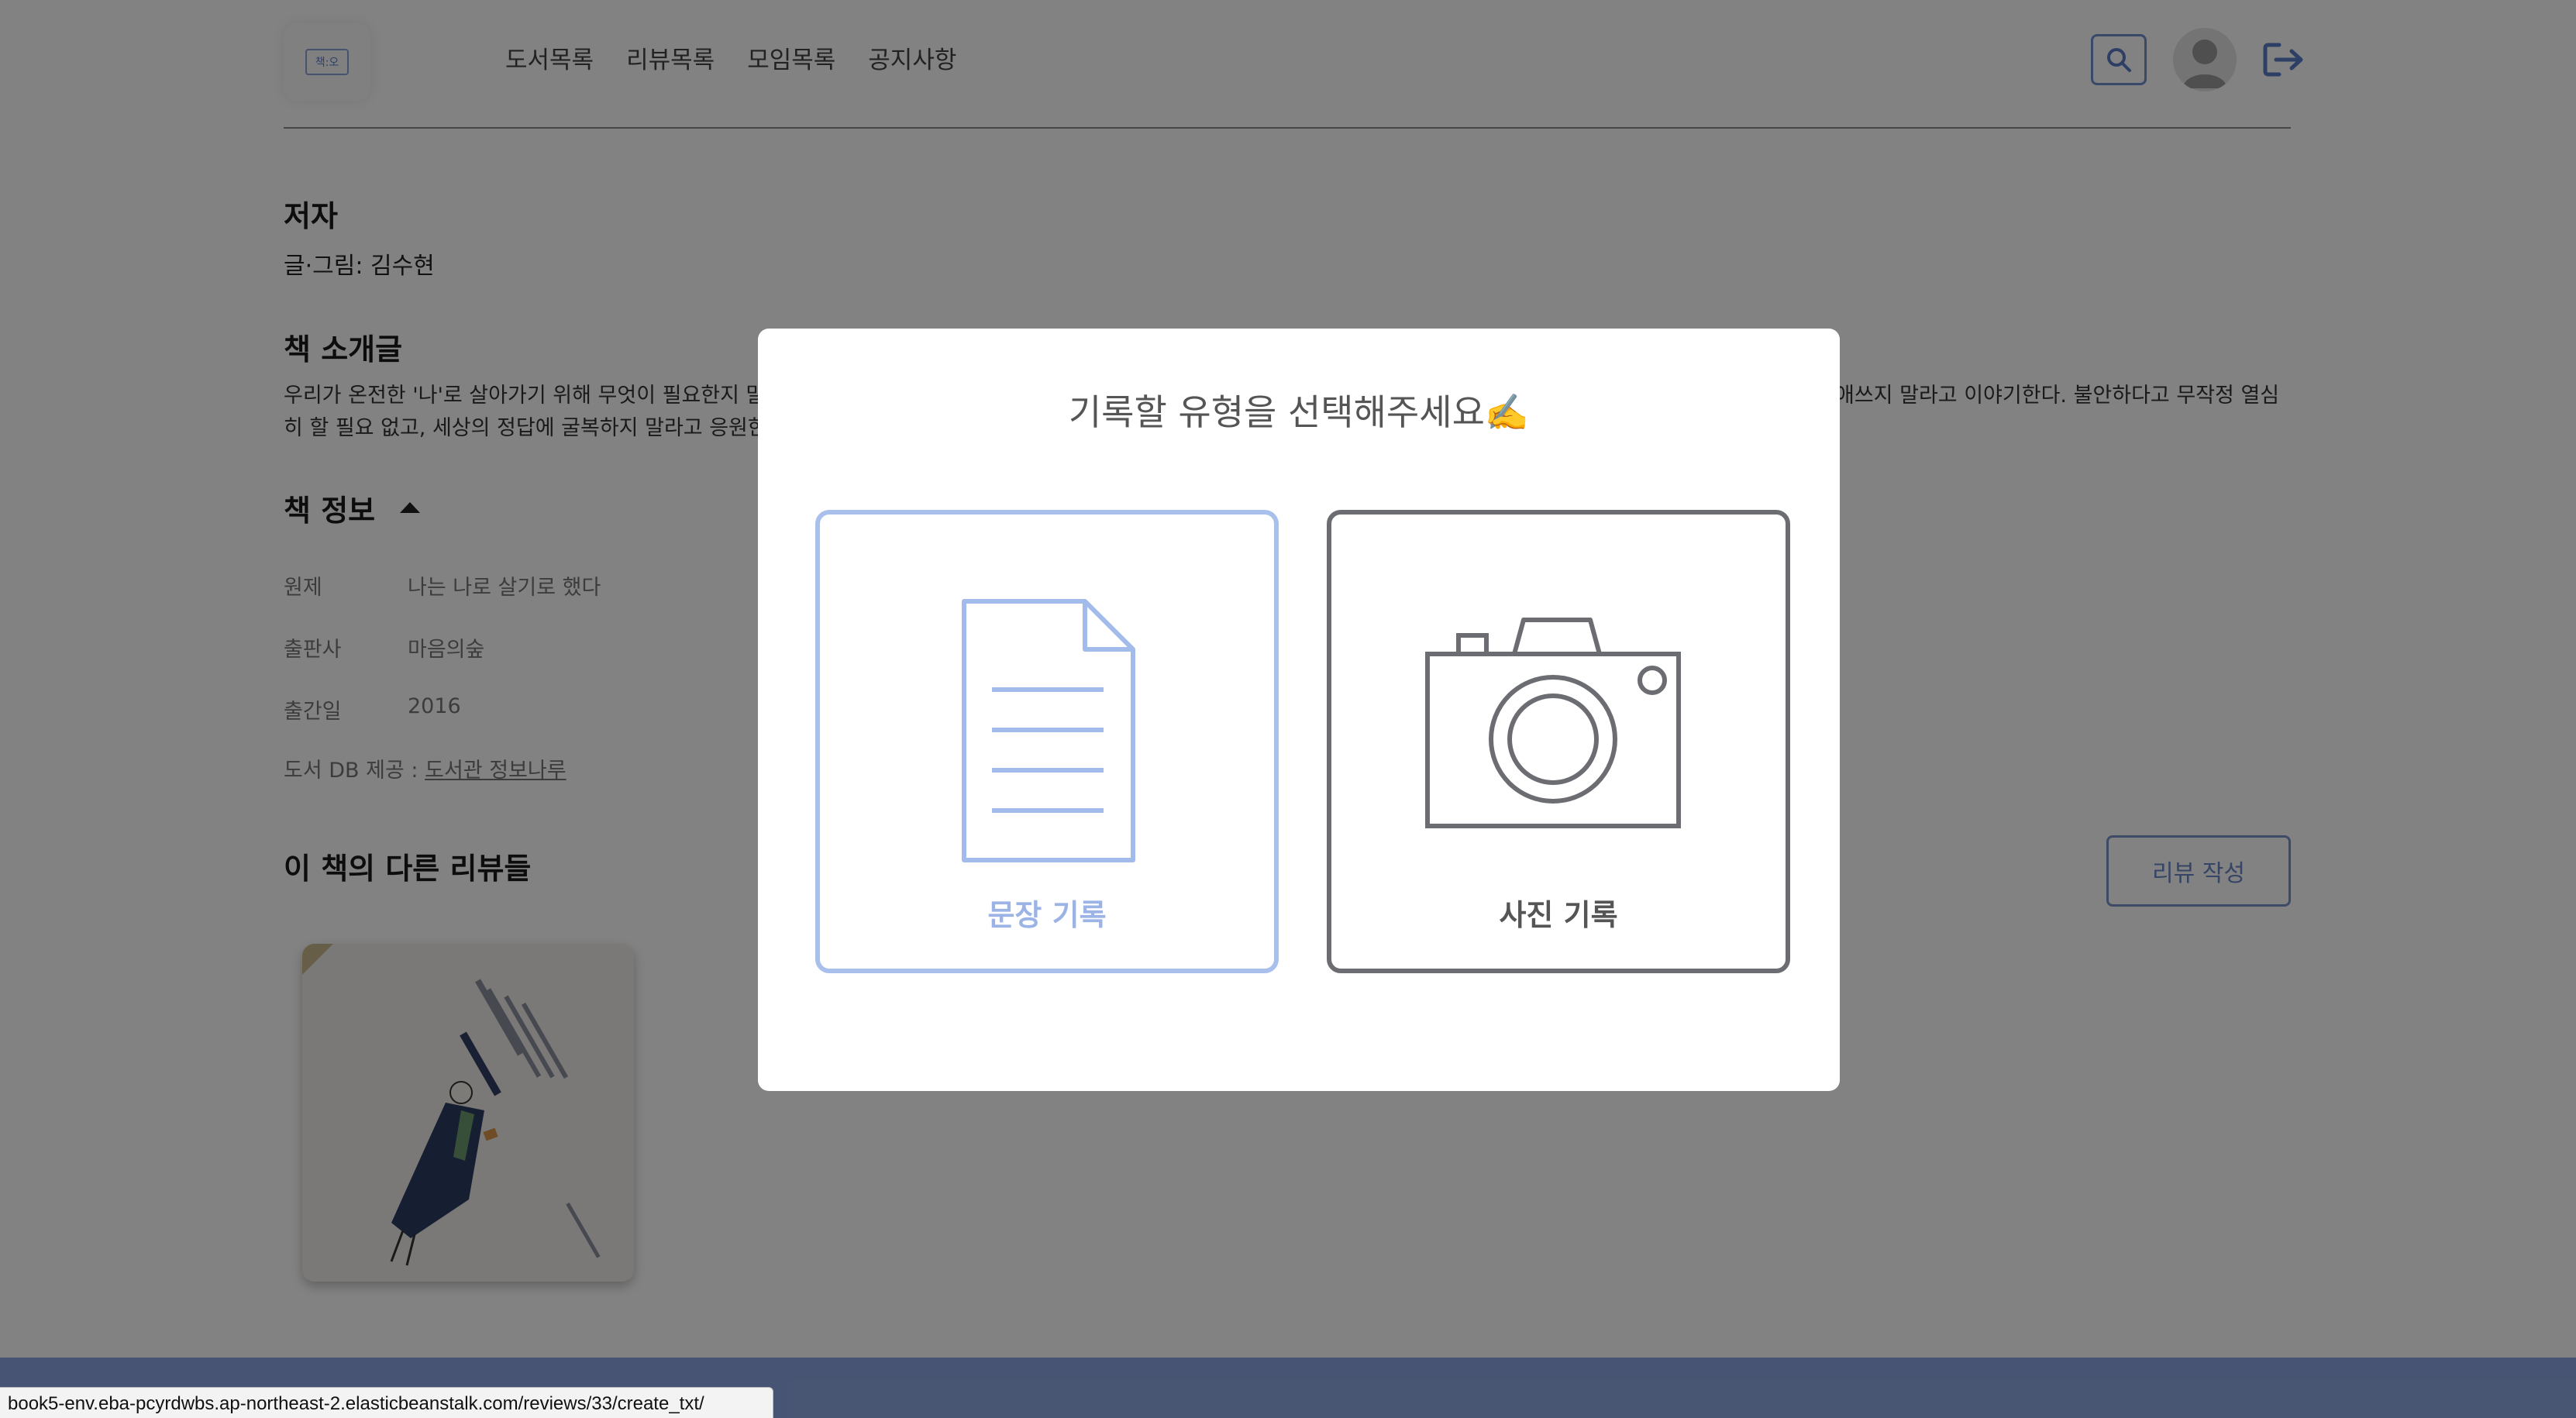  What do you see at coordinates (1299, 412) in the screenshot?
I see `modal-title: 기록할 유형을 선택해주세요✍️` at bounding box center [1299, 412].